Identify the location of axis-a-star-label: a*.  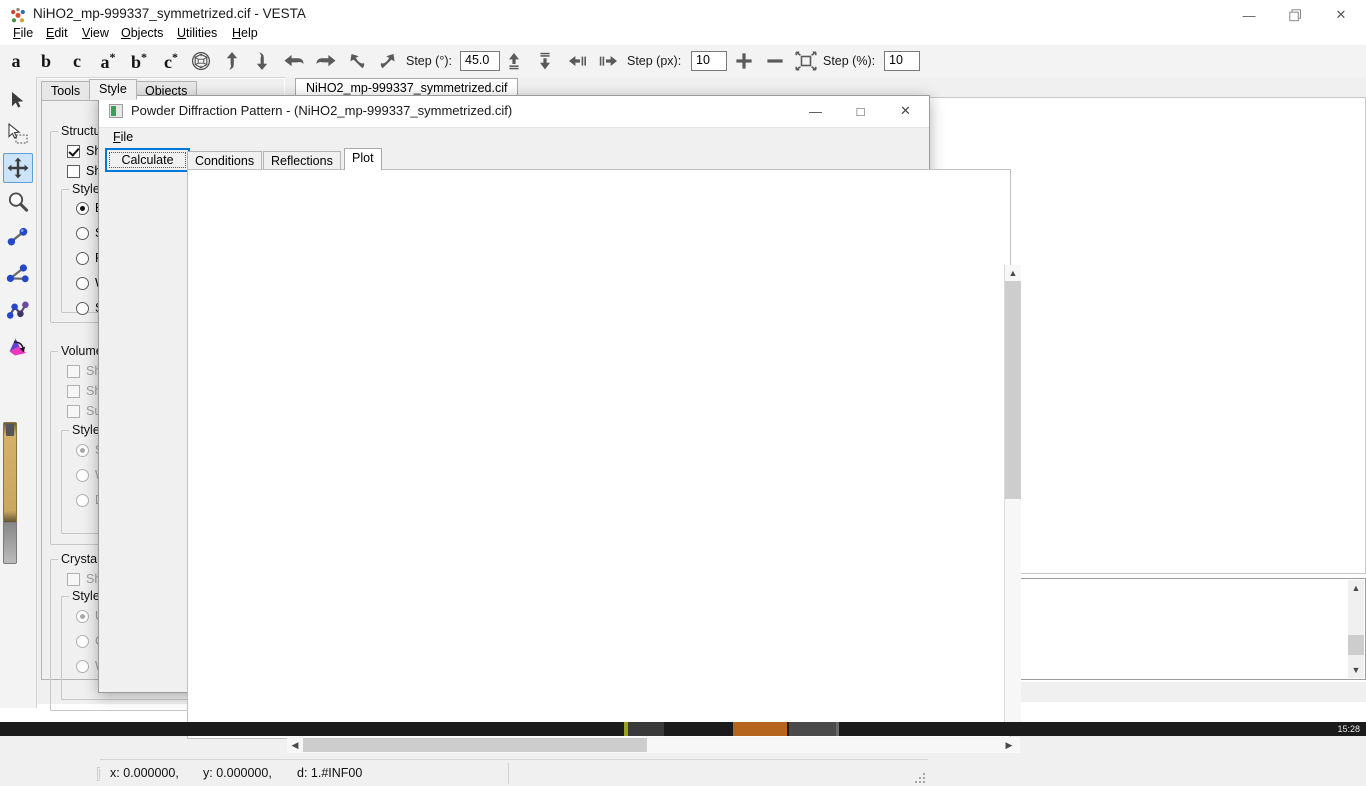
(108, 60).